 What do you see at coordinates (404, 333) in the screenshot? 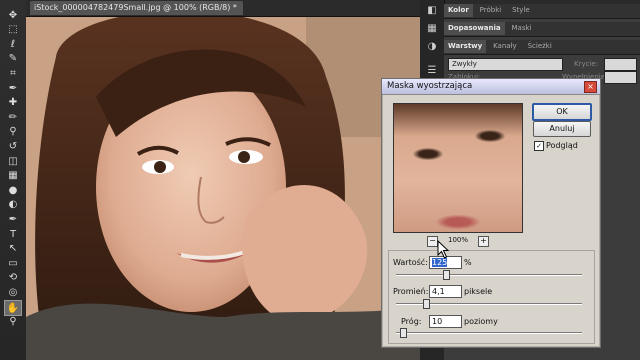
I see `threshold-slider-thumb` at bounding box center [404, 333].